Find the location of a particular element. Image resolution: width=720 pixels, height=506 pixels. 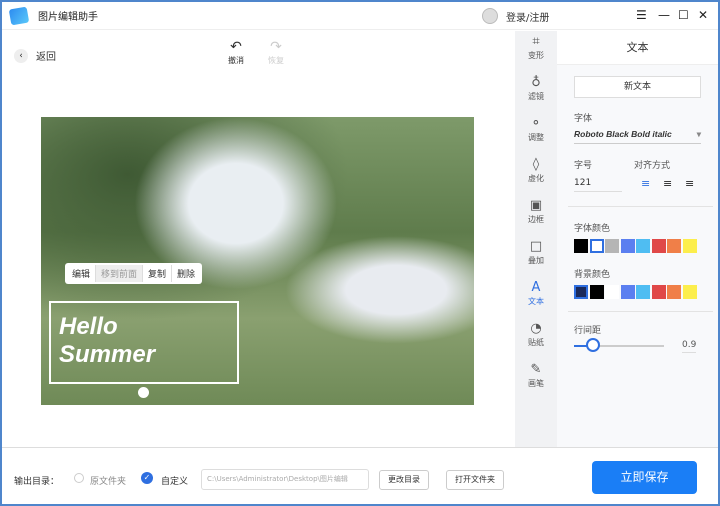

menu-icon: ☰ is located at coordinates (641, 15).